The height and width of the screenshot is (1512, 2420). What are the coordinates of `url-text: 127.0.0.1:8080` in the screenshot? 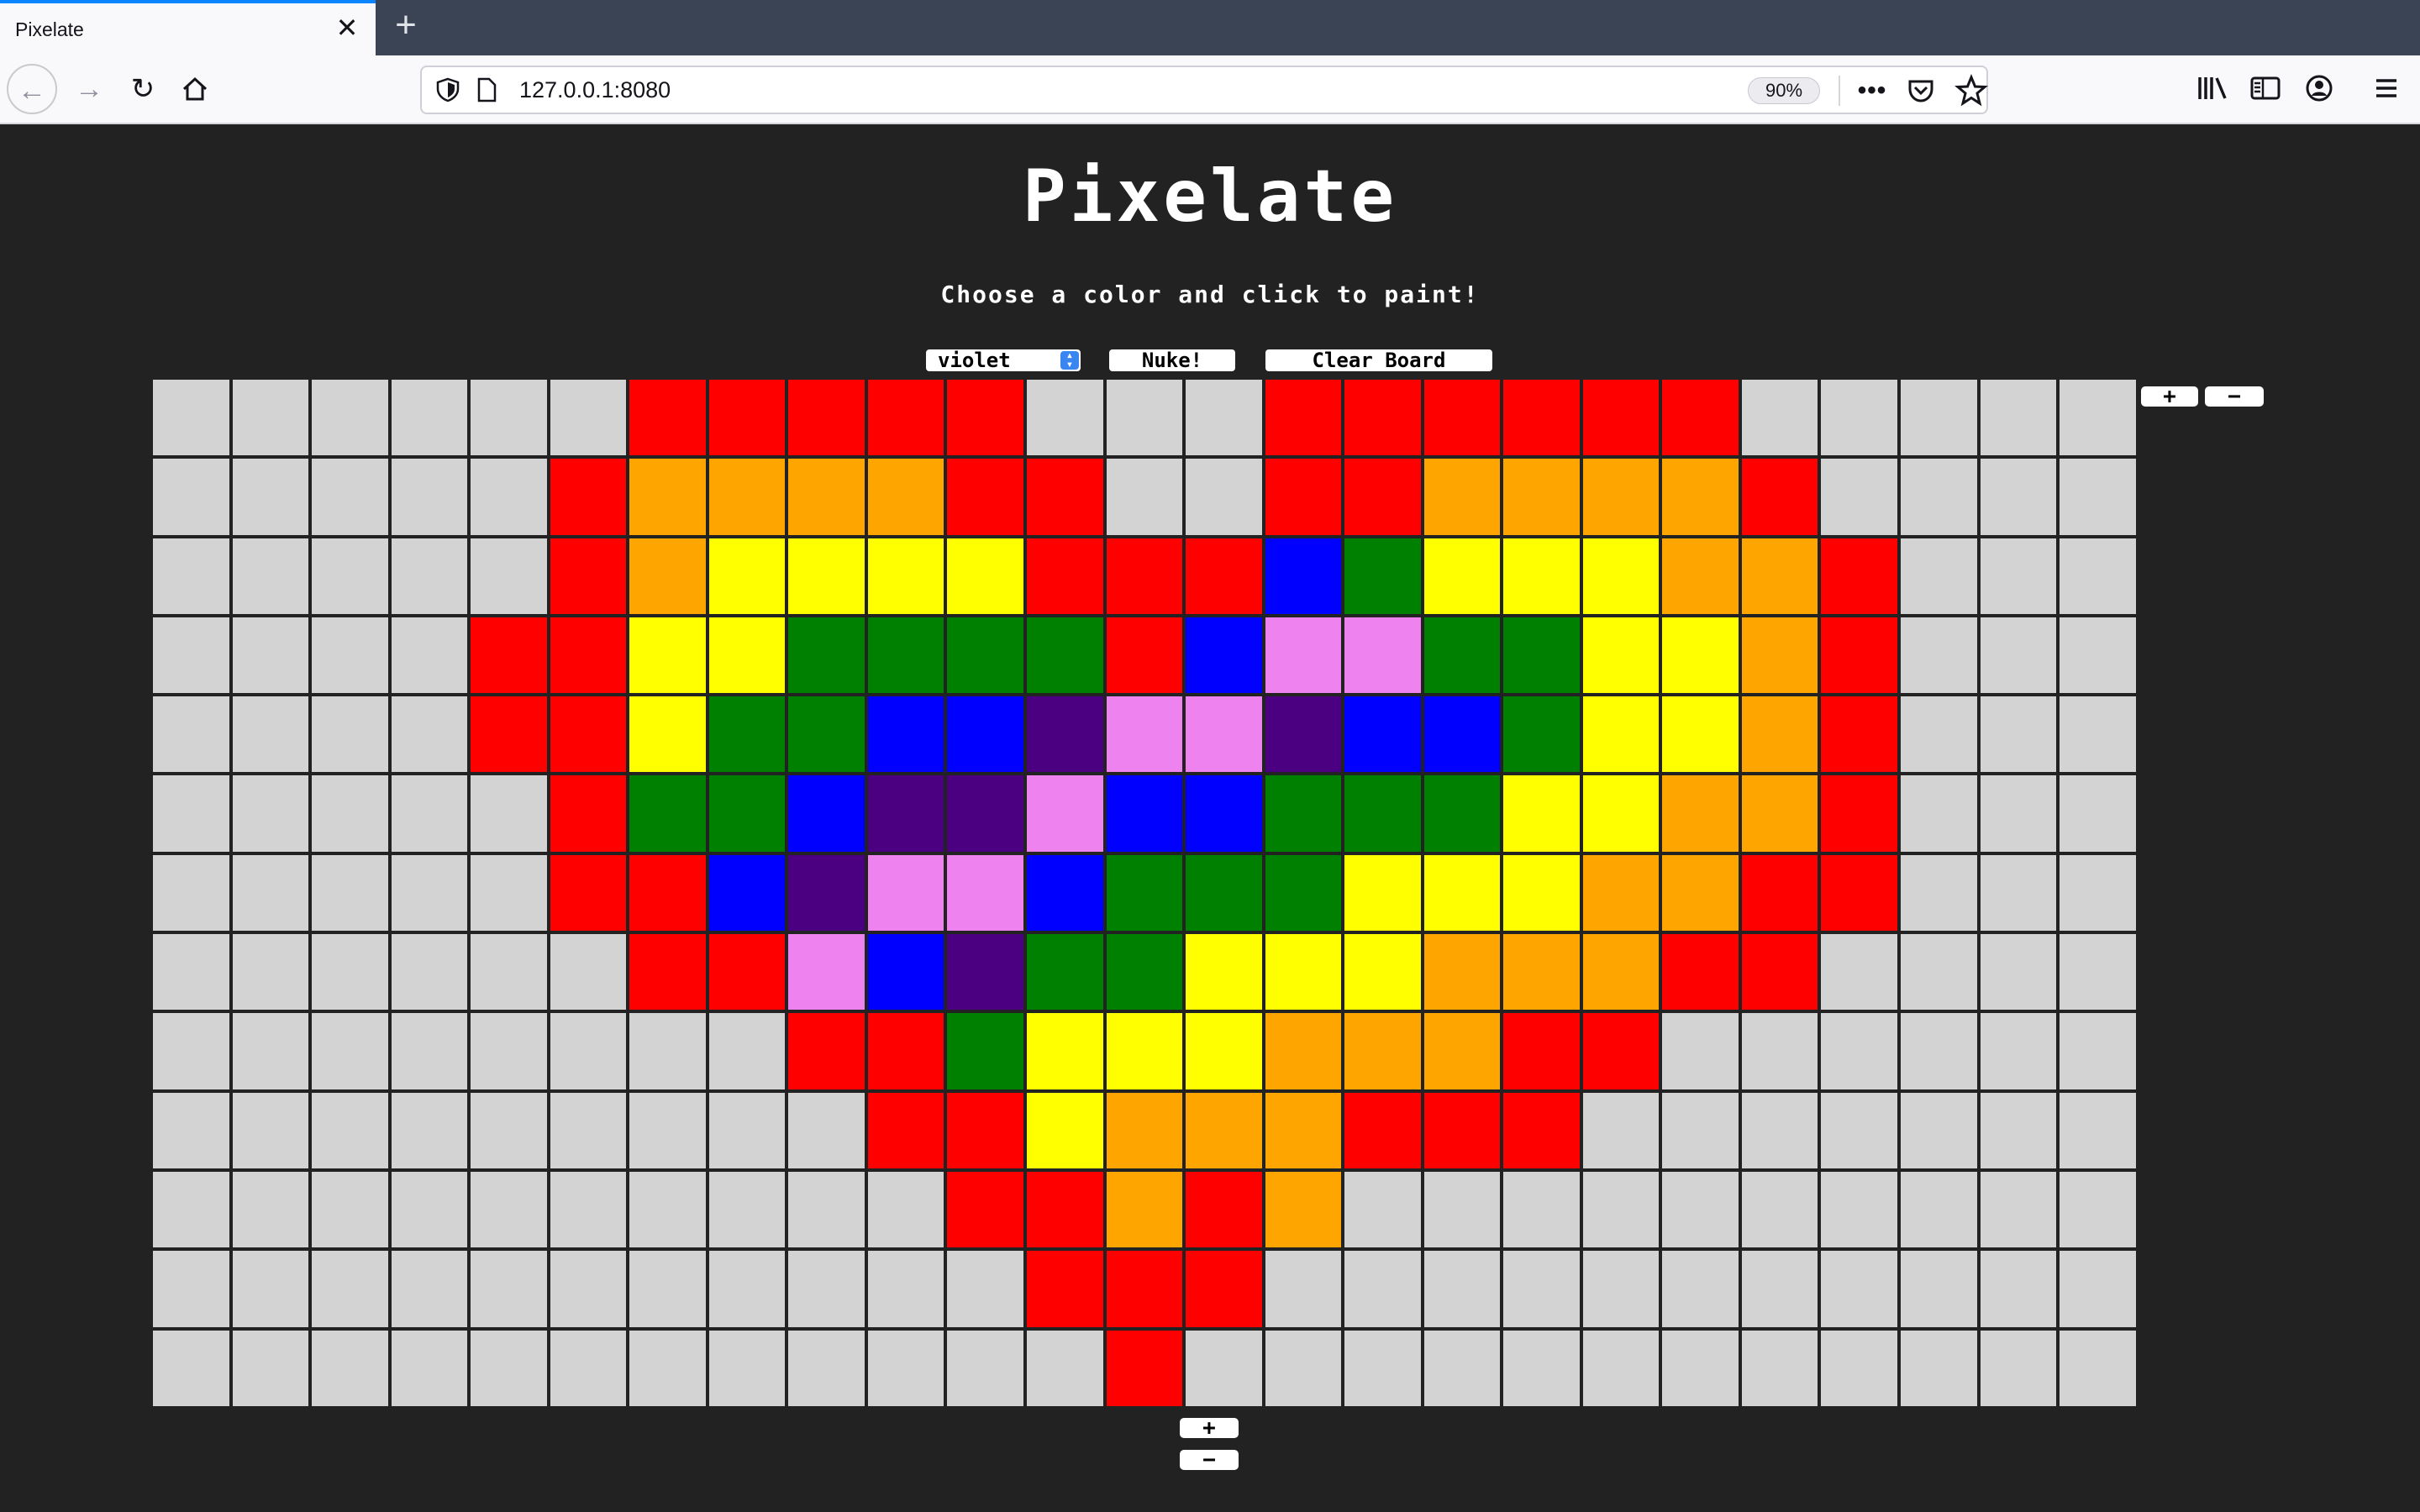 It's located at (595, 90).